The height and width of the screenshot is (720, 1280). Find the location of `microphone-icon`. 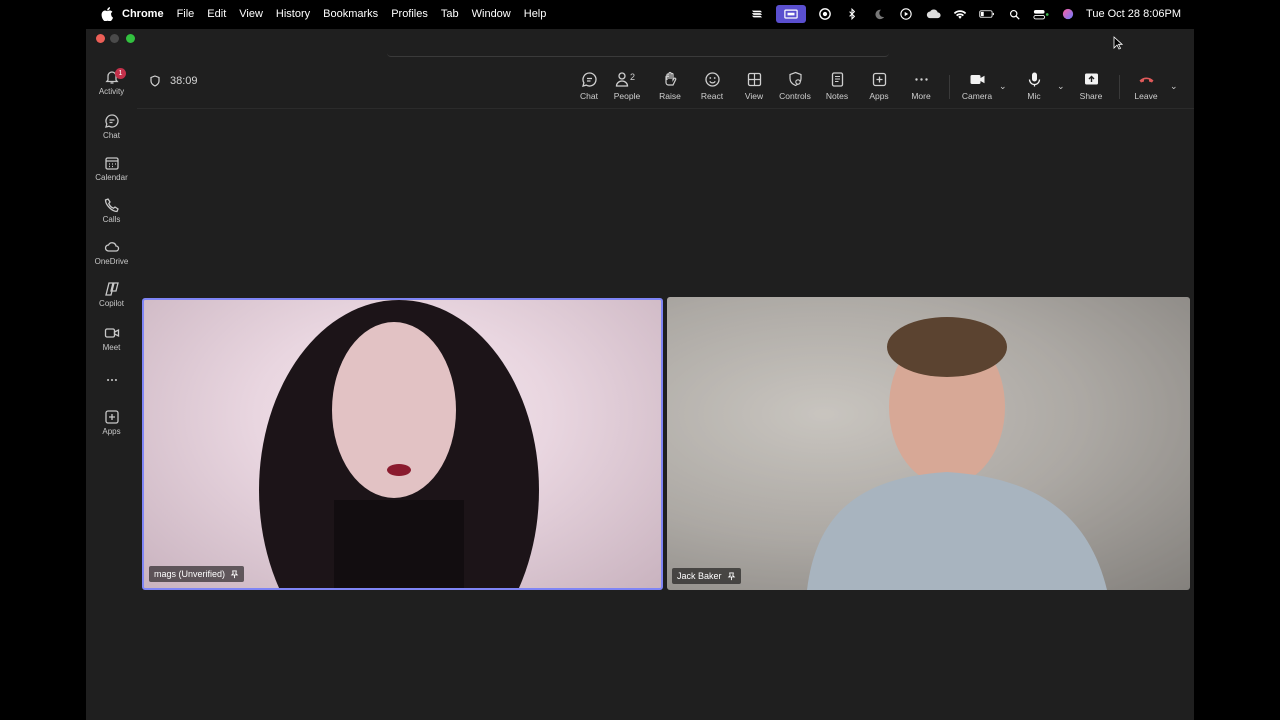

microphone-icon is located at coordinates (1034, 79).